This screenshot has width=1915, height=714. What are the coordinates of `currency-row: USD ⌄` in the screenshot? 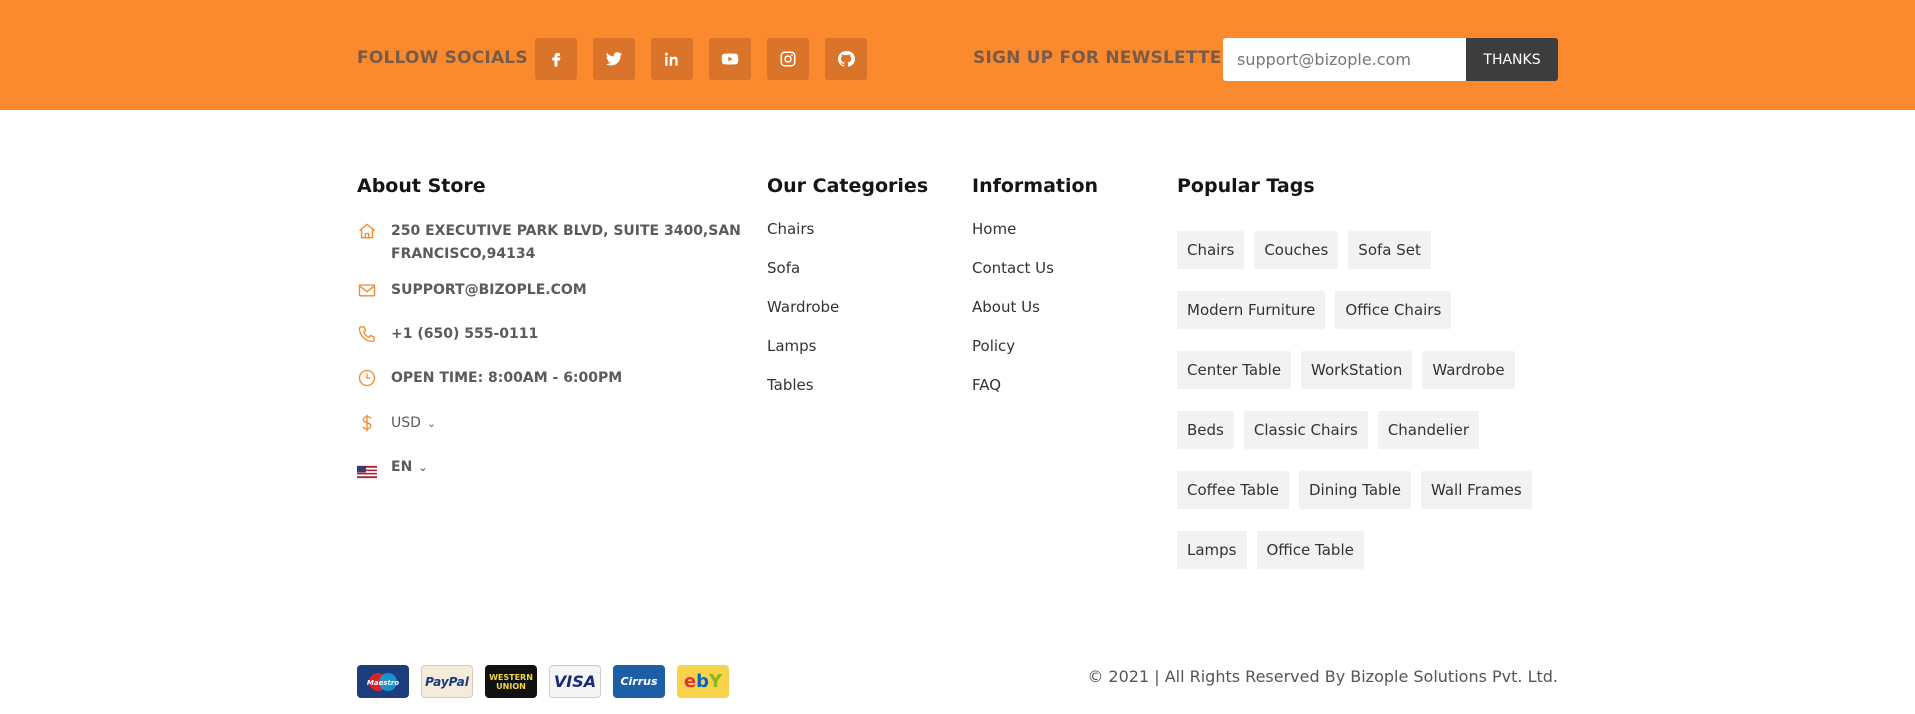 It's located at (396, 422).